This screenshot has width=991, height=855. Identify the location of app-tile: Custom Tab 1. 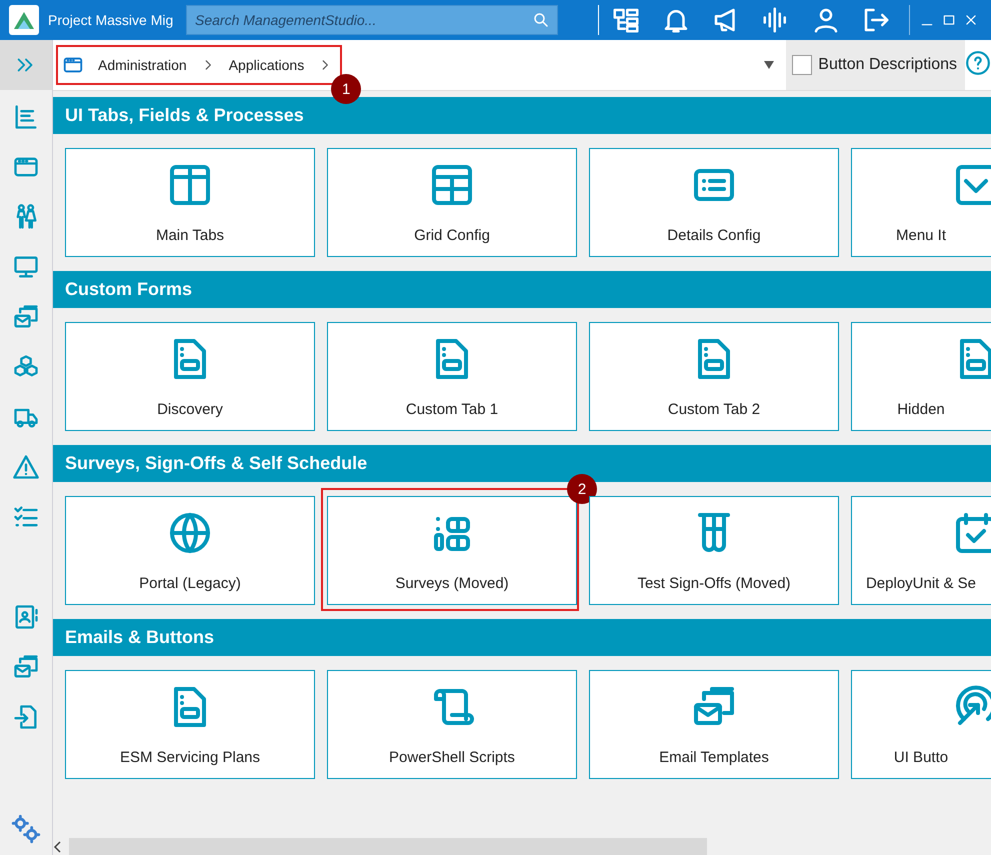
(452, 376).